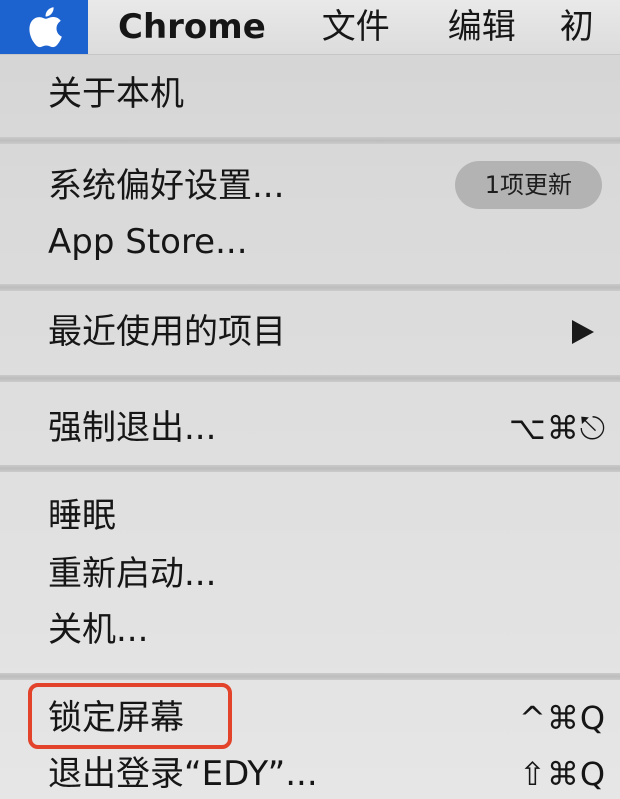 This screenshot has height=799, width=620. Describe the element at coordinates (82, 516) in the screenshot. I see `menu-item-sleep: 睡眠` at that location.